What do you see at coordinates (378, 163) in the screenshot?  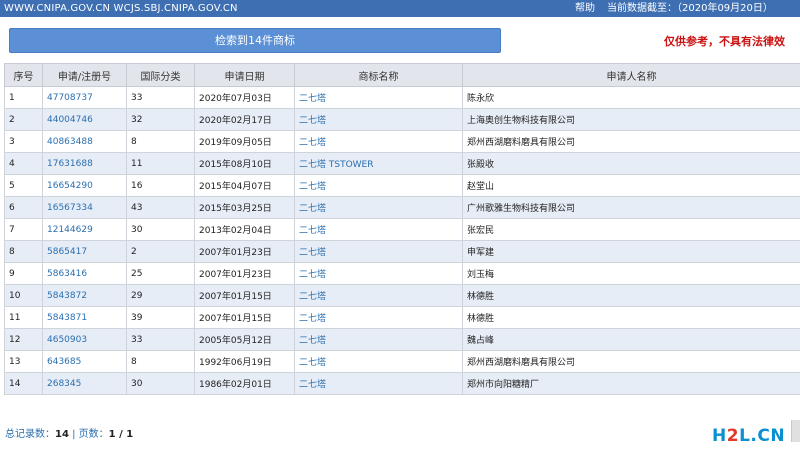 I see `cell-mark-name: 二七塔 TSTOWER` at bounding box center [378, 163].